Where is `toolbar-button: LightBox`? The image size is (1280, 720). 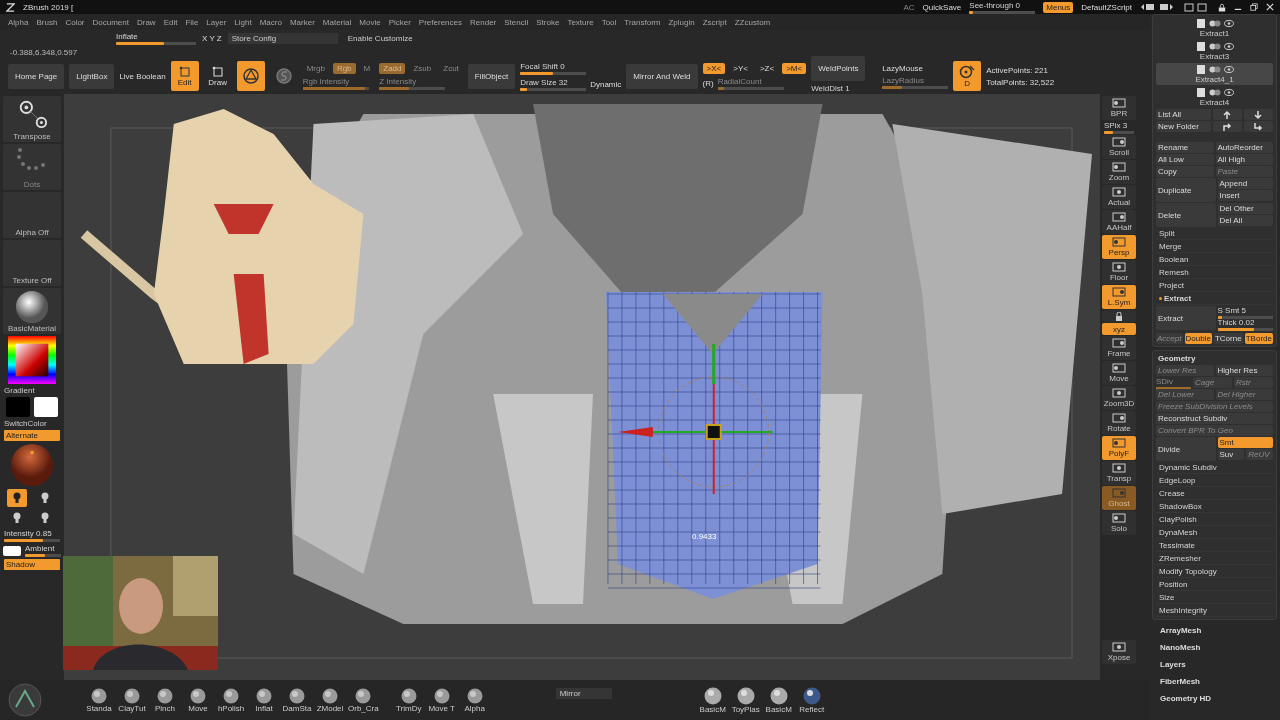 toolbar-button: LightBox is located at coordinates (92, 76).